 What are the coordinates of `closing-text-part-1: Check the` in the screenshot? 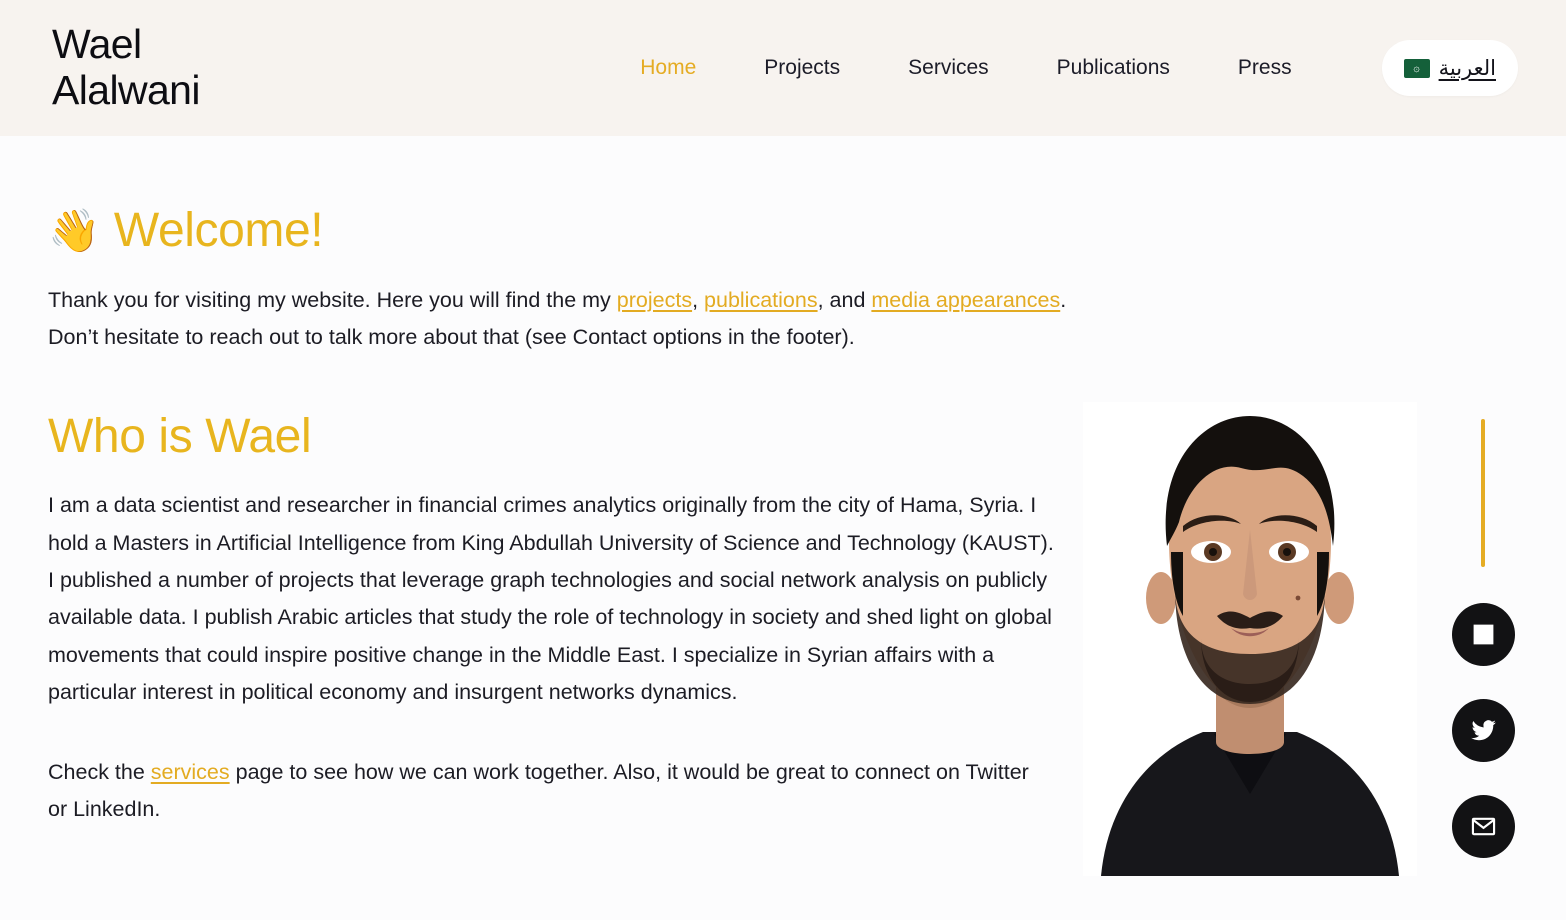 It's located at (99, 771).